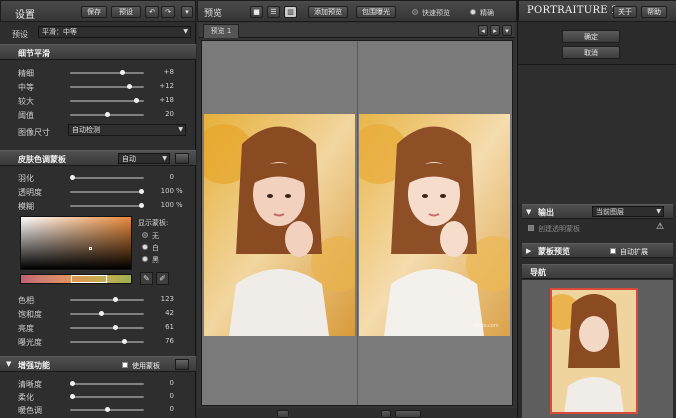  I want to click on original-photo, so click(279, 225).